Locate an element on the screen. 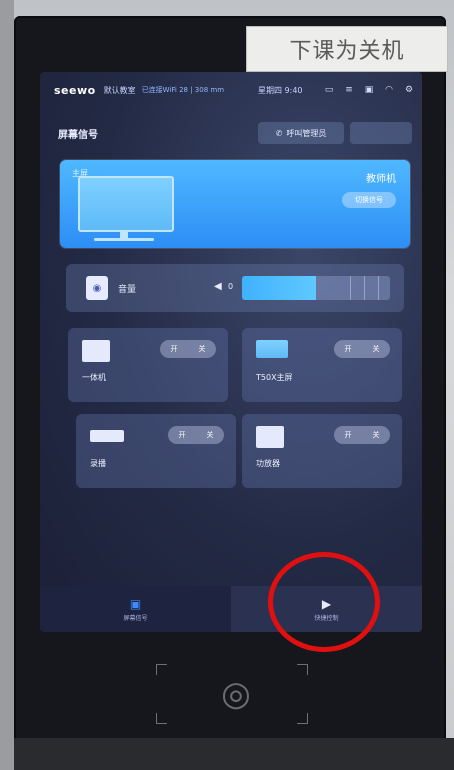 This screenshot has height=770, width=454. device-name: 录播 is located at coordinates (98, 463).